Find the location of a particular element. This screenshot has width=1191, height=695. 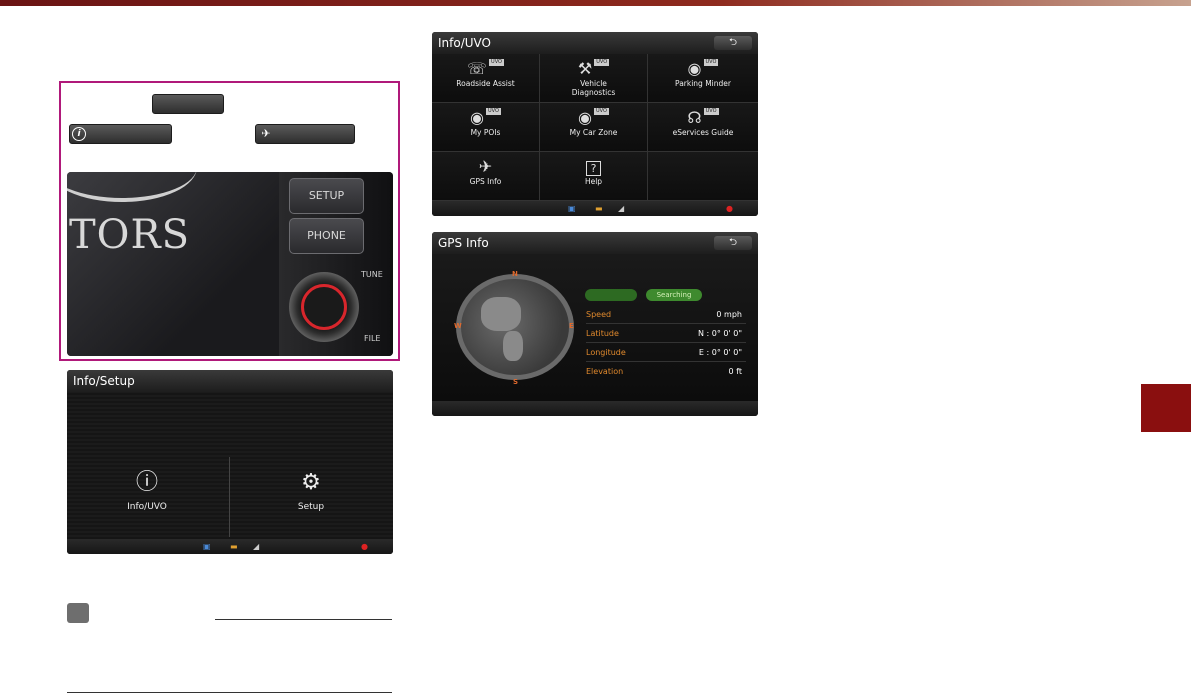

gps-row-speed: Speed 0 mph is located at coordinates (666, 314).